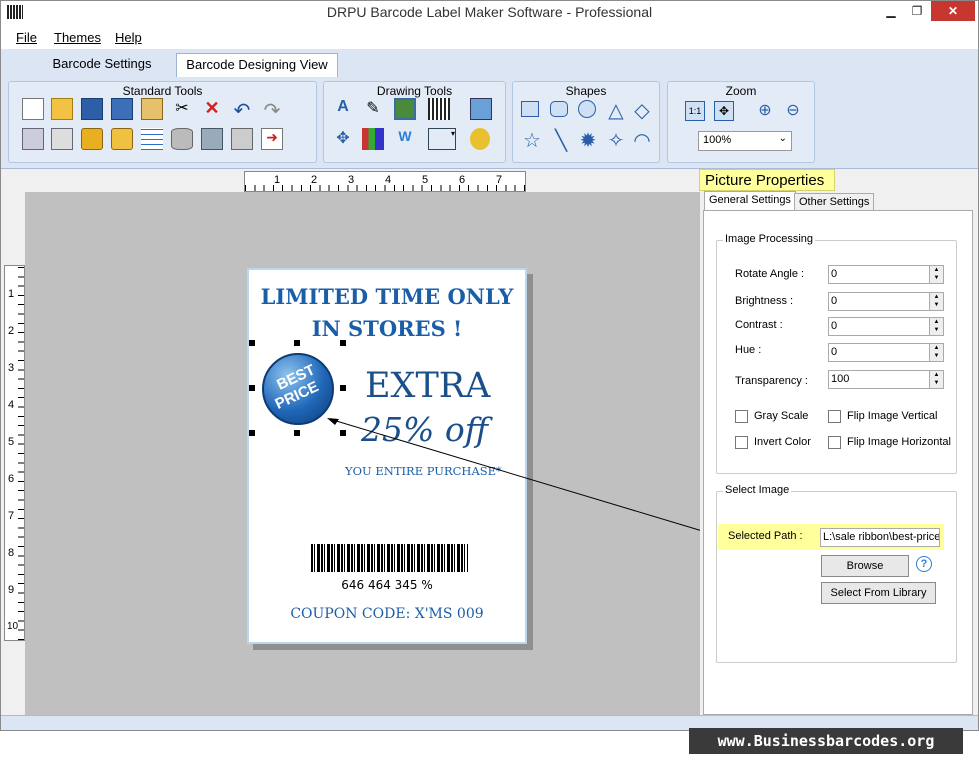 The width and height of the screenshot is (979, 761). What do you see at coordinates (642, 140) in the screenshot?
I see `arc-icon: ◠` at bounding box center [642, 140].